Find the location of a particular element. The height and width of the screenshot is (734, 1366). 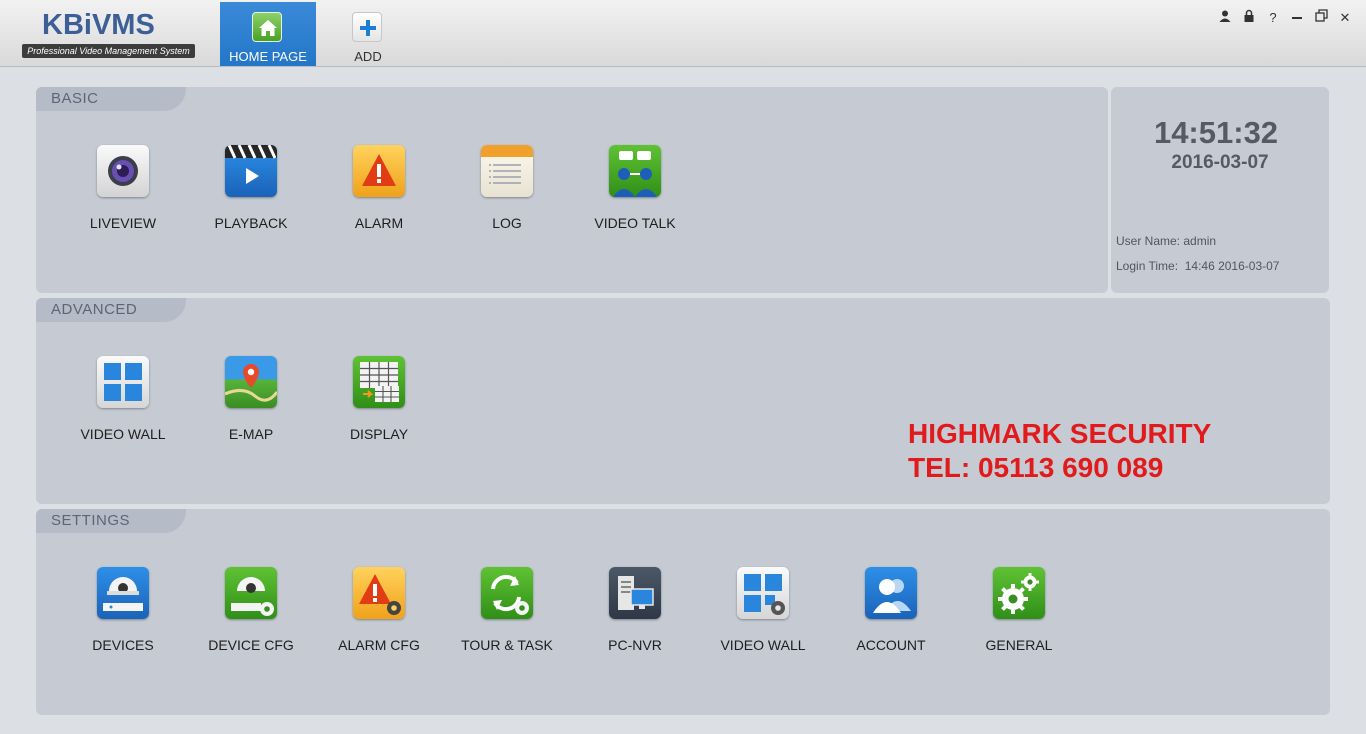

log-label: LOG is located at coordinates (507, 223).